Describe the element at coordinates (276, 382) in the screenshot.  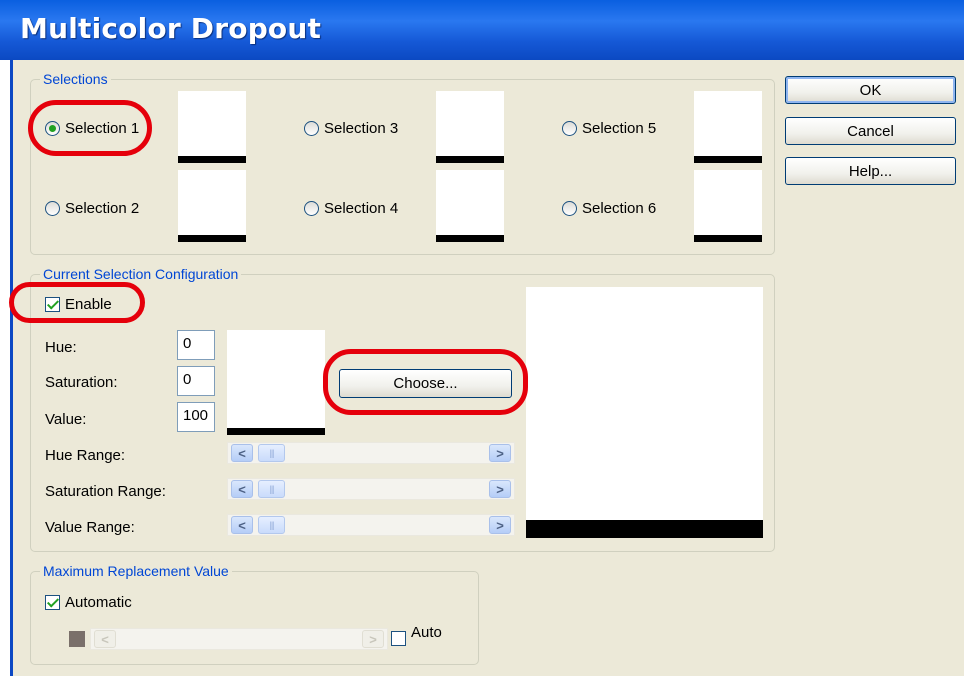
I see `current-color-swatch` at that location.